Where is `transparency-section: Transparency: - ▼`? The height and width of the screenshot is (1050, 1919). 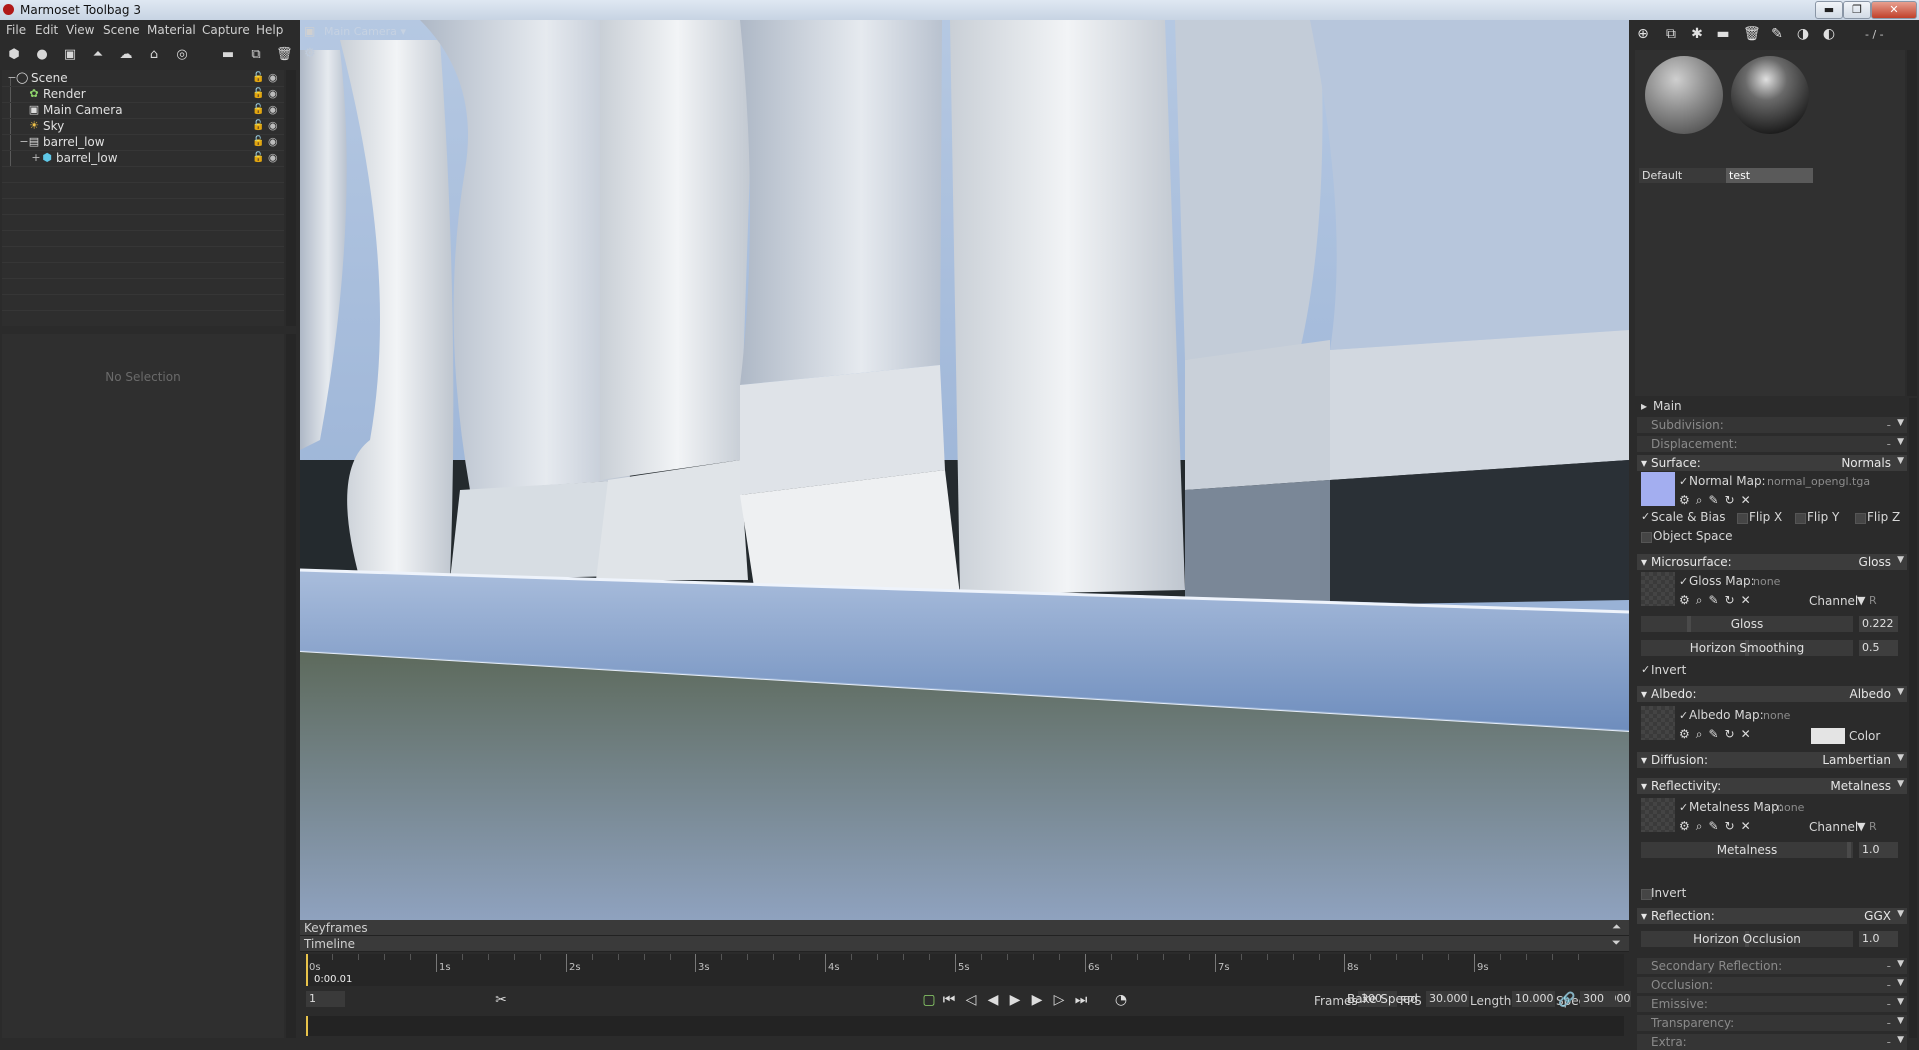
transparency-section: Transparency: - ▼ is located at coordinates (1772, 1023).